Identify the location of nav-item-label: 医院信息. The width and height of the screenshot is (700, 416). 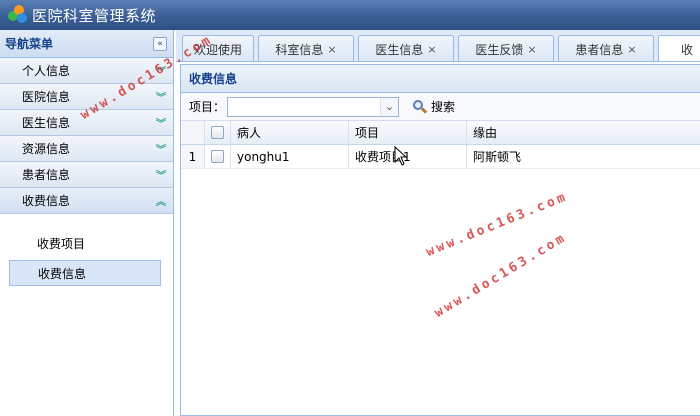
(46, 97).